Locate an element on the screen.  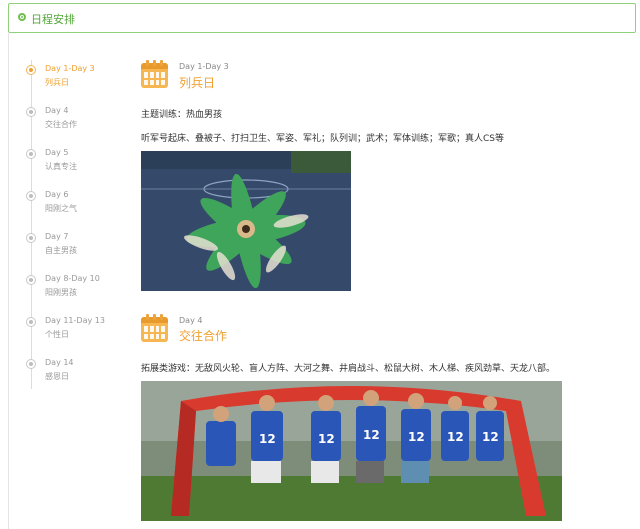
timeline-name: 阳刚男孩 is located at coordinates (61, 292).